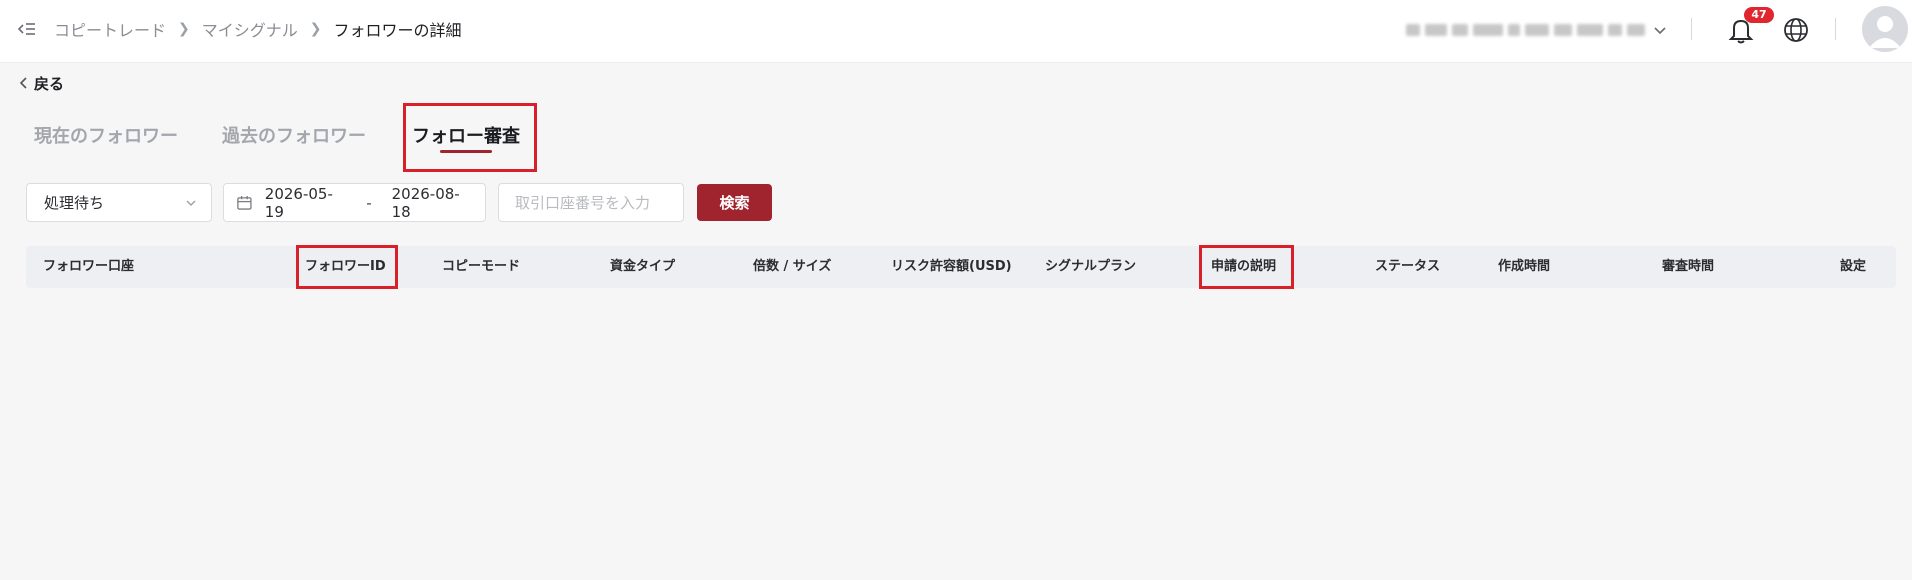 The width and height of the screenshot is (1912, 580). What do you see at coordinates (643, 266) in the screenshot?
I see `col-fund-type: 資金タイプ` at bounding box center [643, 266].